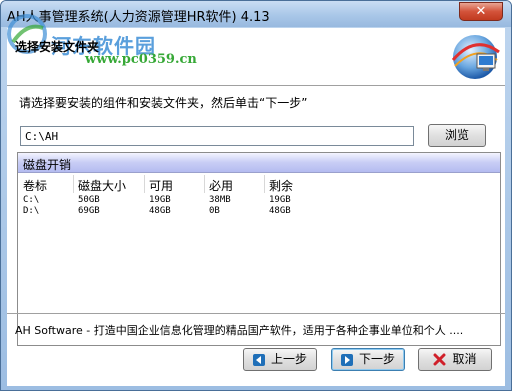 This screenshot has height=391, width=512. I want to click on cancel-button: 取消, so click(455, 359).